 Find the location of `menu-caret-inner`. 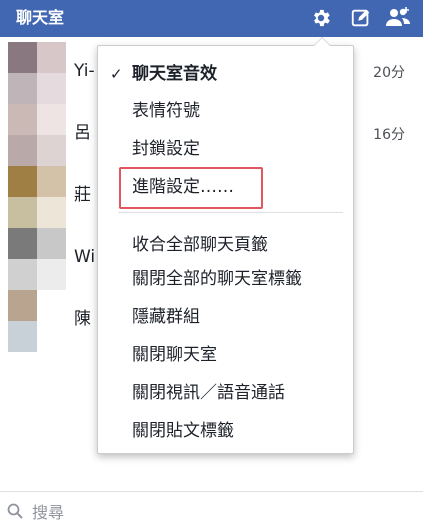

menu-caret-inner is located at coordinates (322, 42).